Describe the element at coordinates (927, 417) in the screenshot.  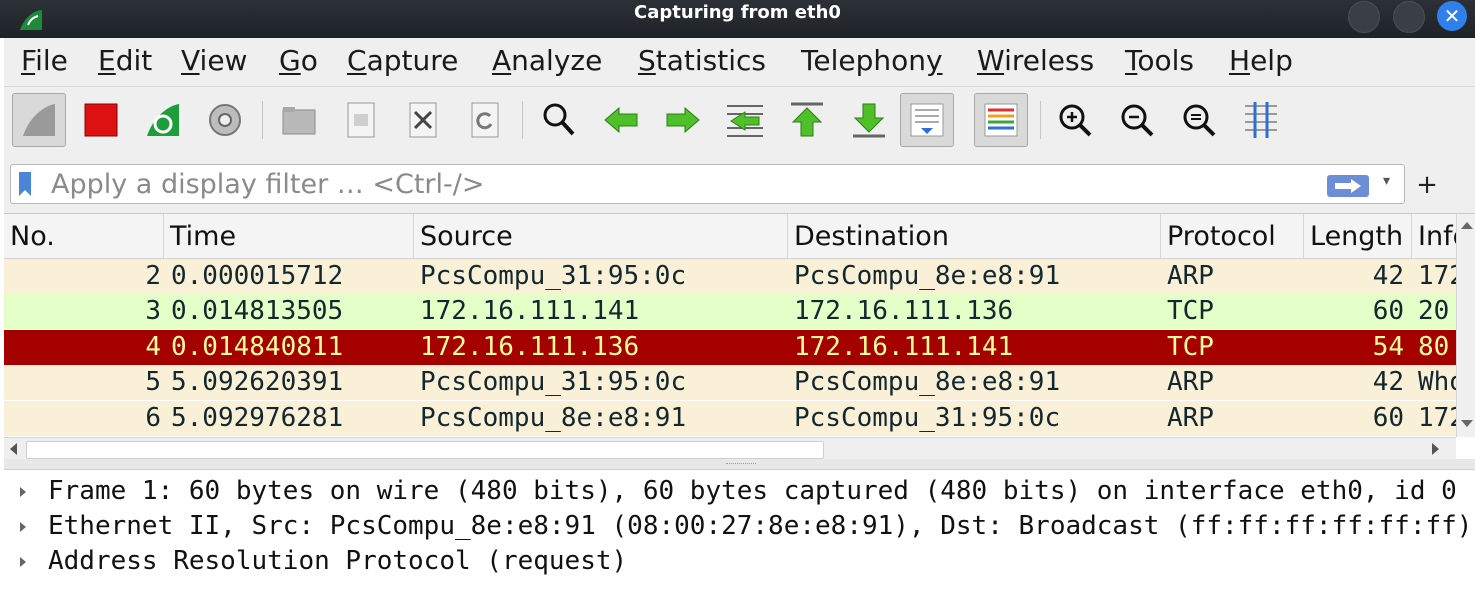
I see `packet-cell-destination: PcsCompu_31:95:0c` at that location.